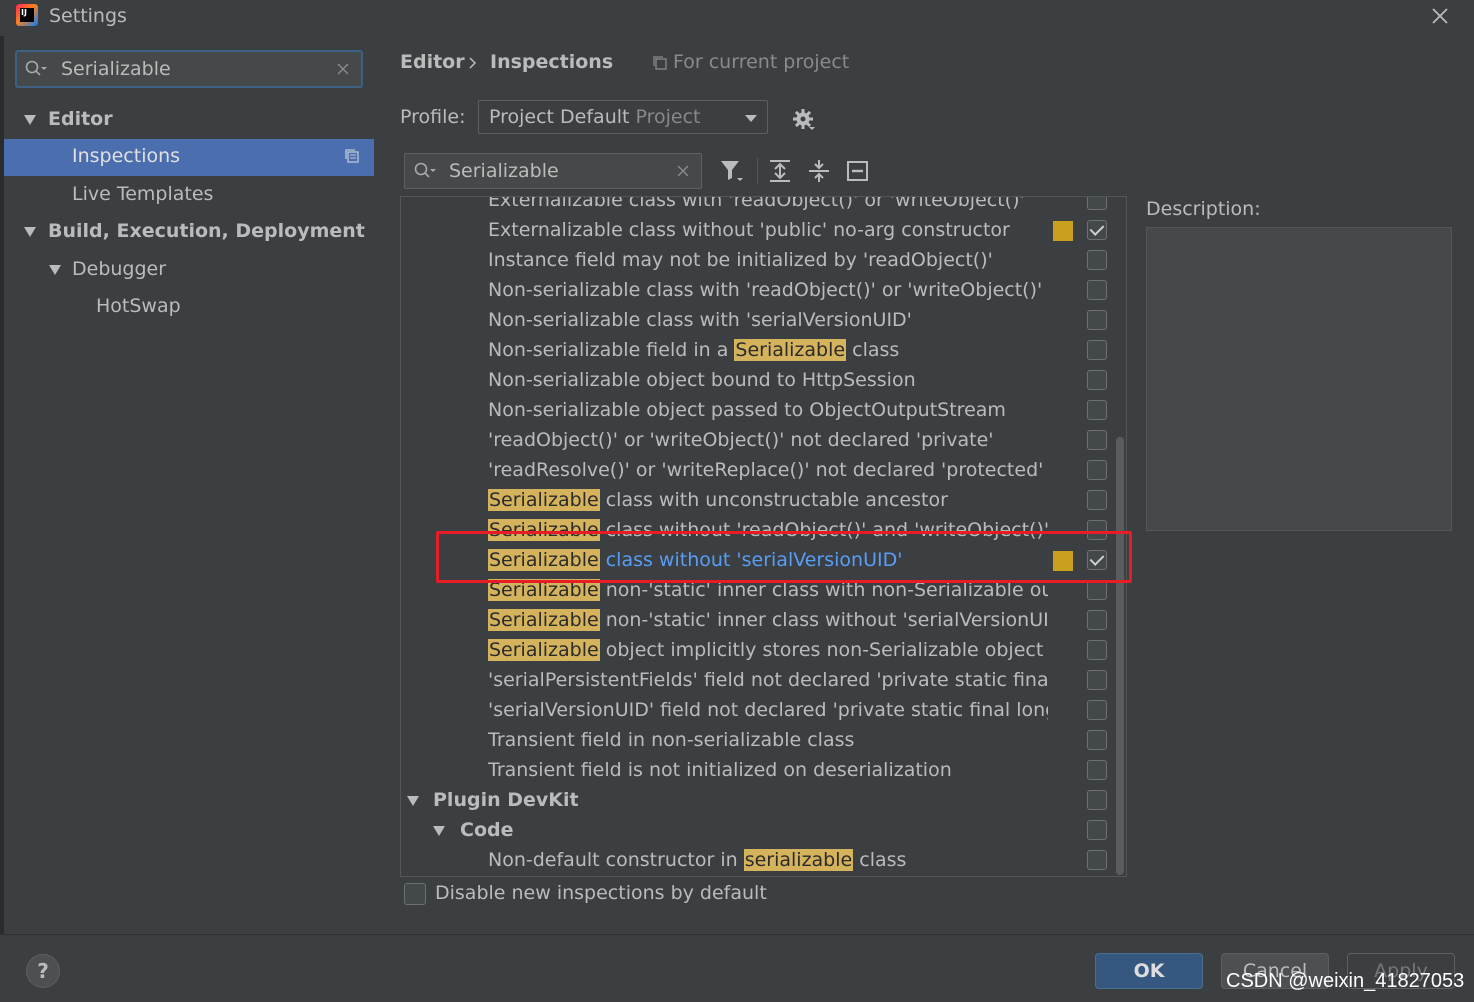 The height and width of the screenshot is (1002, 1474). I want to click on inspection-filter-input, so click(559, 171).